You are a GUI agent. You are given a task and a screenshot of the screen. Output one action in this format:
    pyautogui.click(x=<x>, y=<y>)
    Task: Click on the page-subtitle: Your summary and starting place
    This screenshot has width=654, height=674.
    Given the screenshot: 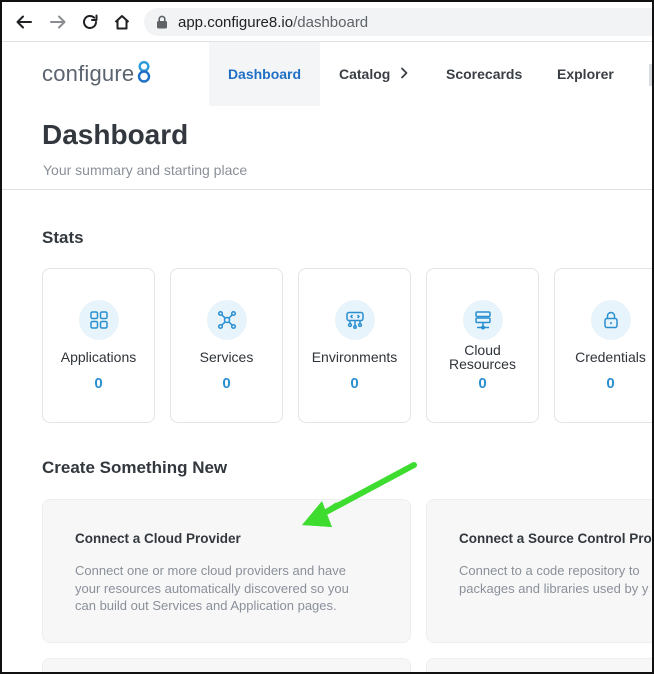 What is the action you would take?
    pyautogui.click(x=145, y=170)
    